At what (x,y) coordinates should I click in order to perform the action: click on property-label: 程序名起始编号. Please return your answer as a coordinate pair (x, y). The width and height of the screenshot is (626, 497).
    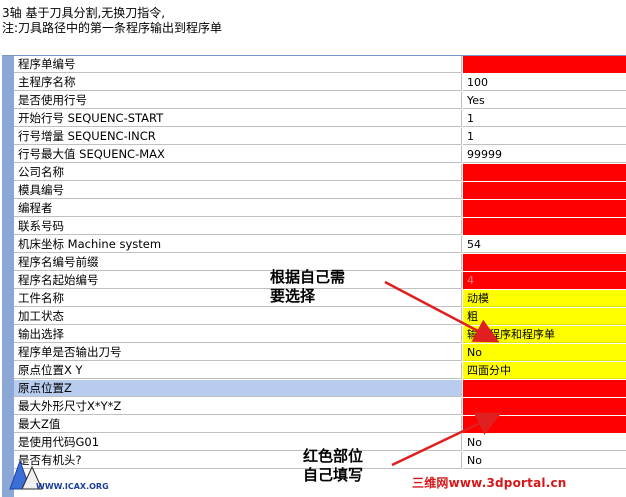
    Looking at the image, I should click on (238, 280).